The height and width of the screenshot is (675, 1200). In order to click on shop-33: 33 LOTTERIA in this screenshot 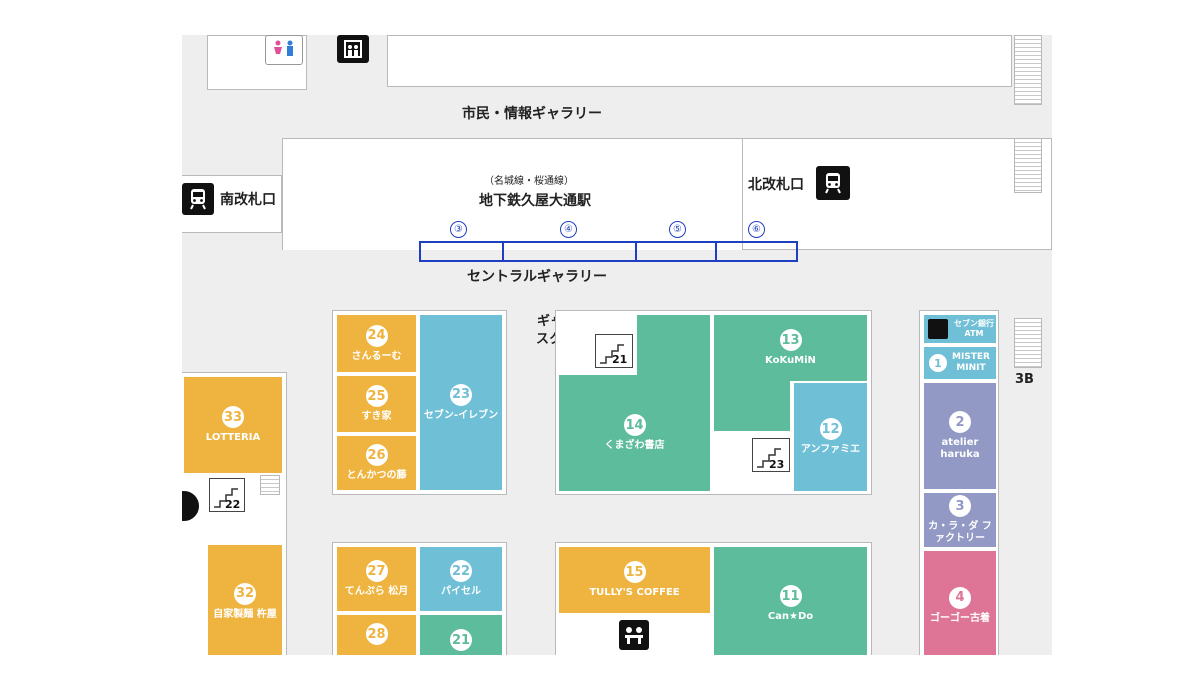, I will do `click(233, 425)`.